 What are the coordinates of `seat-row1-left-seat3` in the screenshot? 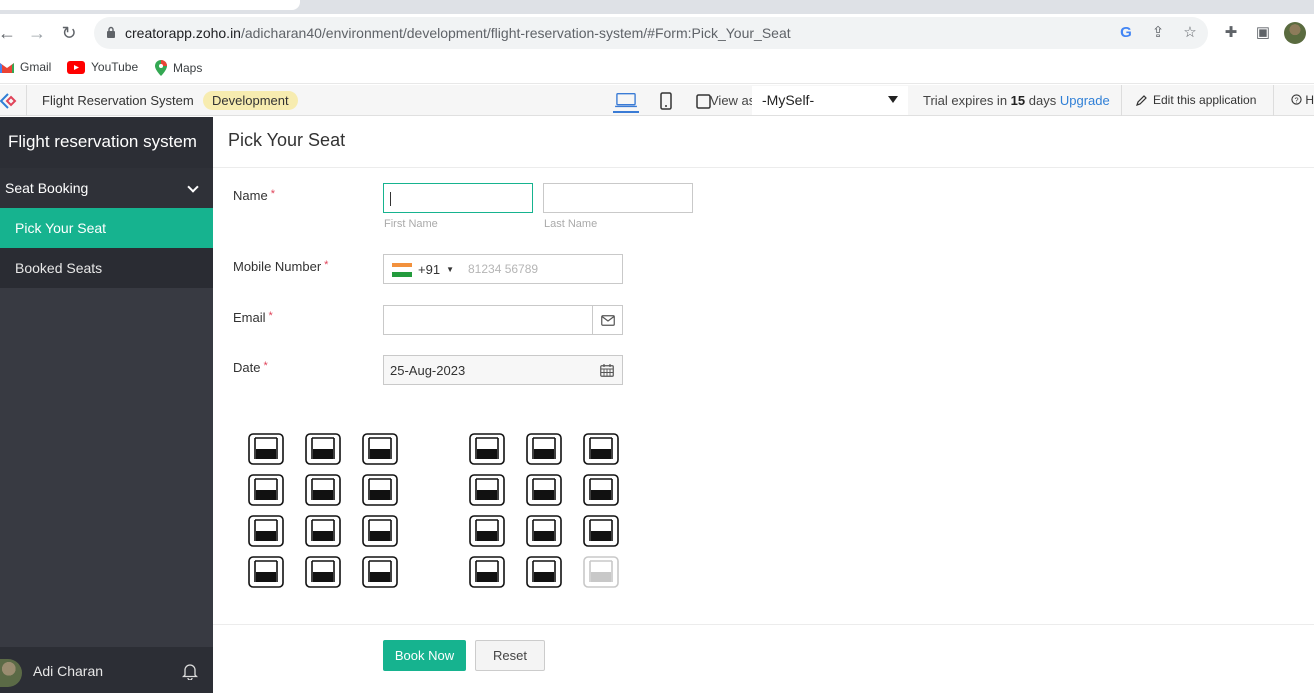 It's located at (380, 449).